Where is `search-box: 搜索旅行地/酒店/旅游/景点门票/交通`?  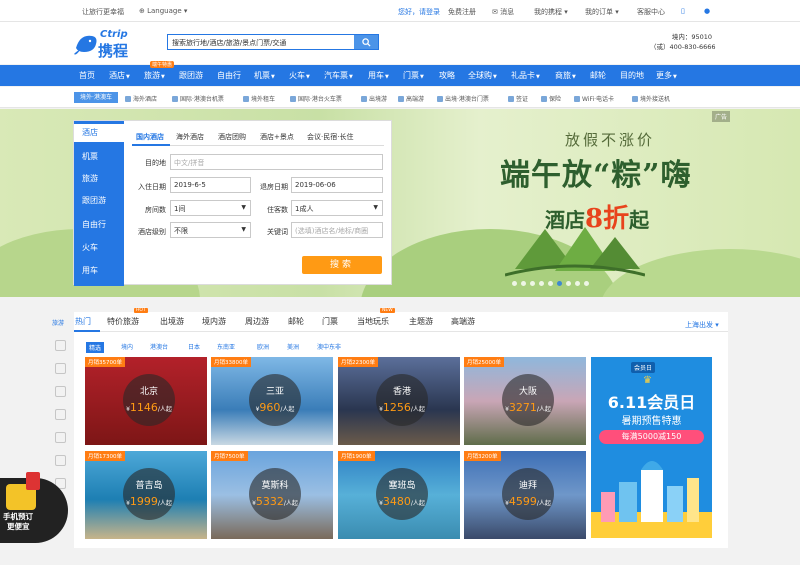
search-box: 搜索旅行地/酒店/旅游/景点门票/交通 is located at coordinates (273, 42).